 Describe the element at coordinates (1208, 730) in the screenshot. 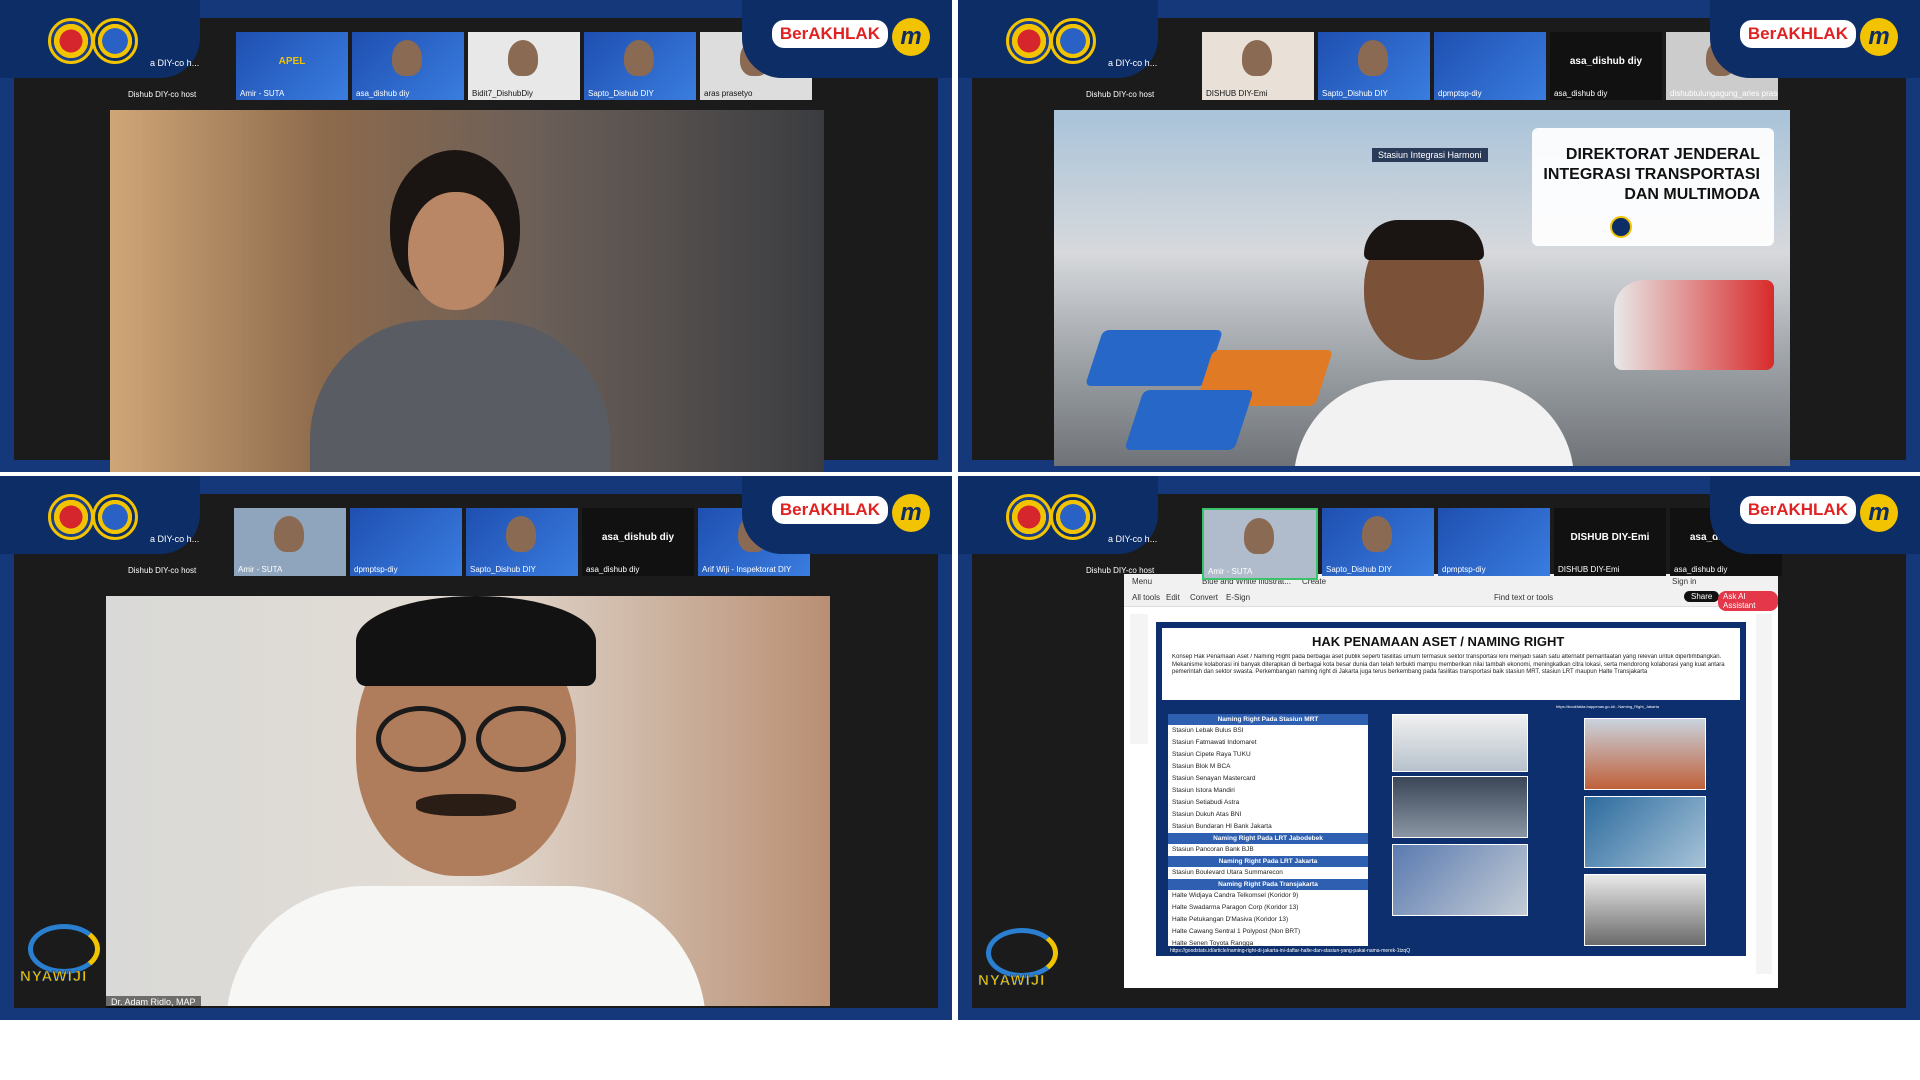

I see `table-row: Stasiun Lebak Bulus BSI` at that location.